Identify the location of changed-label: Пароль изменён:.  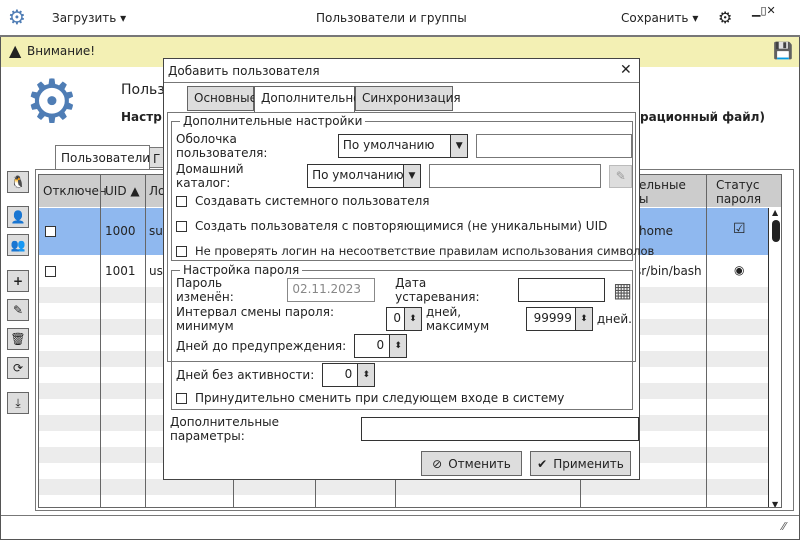
(205, 290).